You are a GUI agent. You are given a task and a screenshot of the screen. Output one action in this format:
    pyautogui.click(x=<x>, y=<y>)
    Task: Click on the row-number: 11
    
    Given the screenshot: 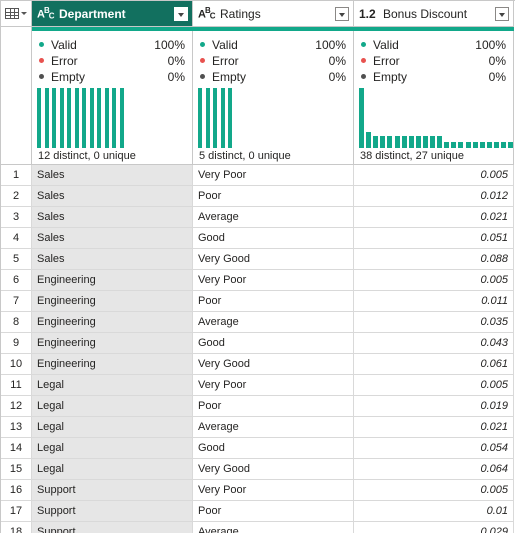 What is the action you would take?
    pyautogui.click(x=16, y=385)
    